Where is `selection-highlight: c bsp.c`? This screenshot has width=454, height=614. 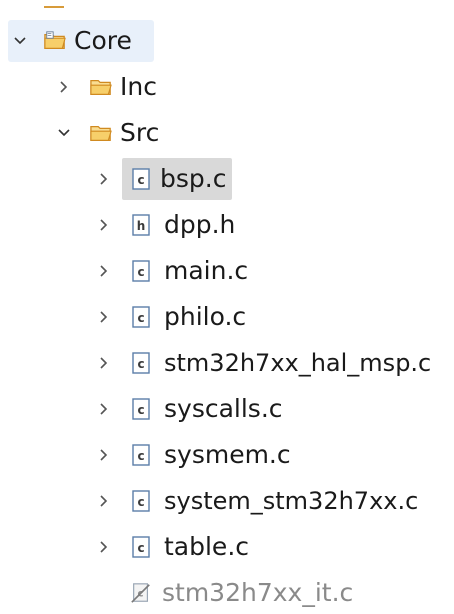 selection-highlight: c bsp.c is located at coordinates (177, 179).